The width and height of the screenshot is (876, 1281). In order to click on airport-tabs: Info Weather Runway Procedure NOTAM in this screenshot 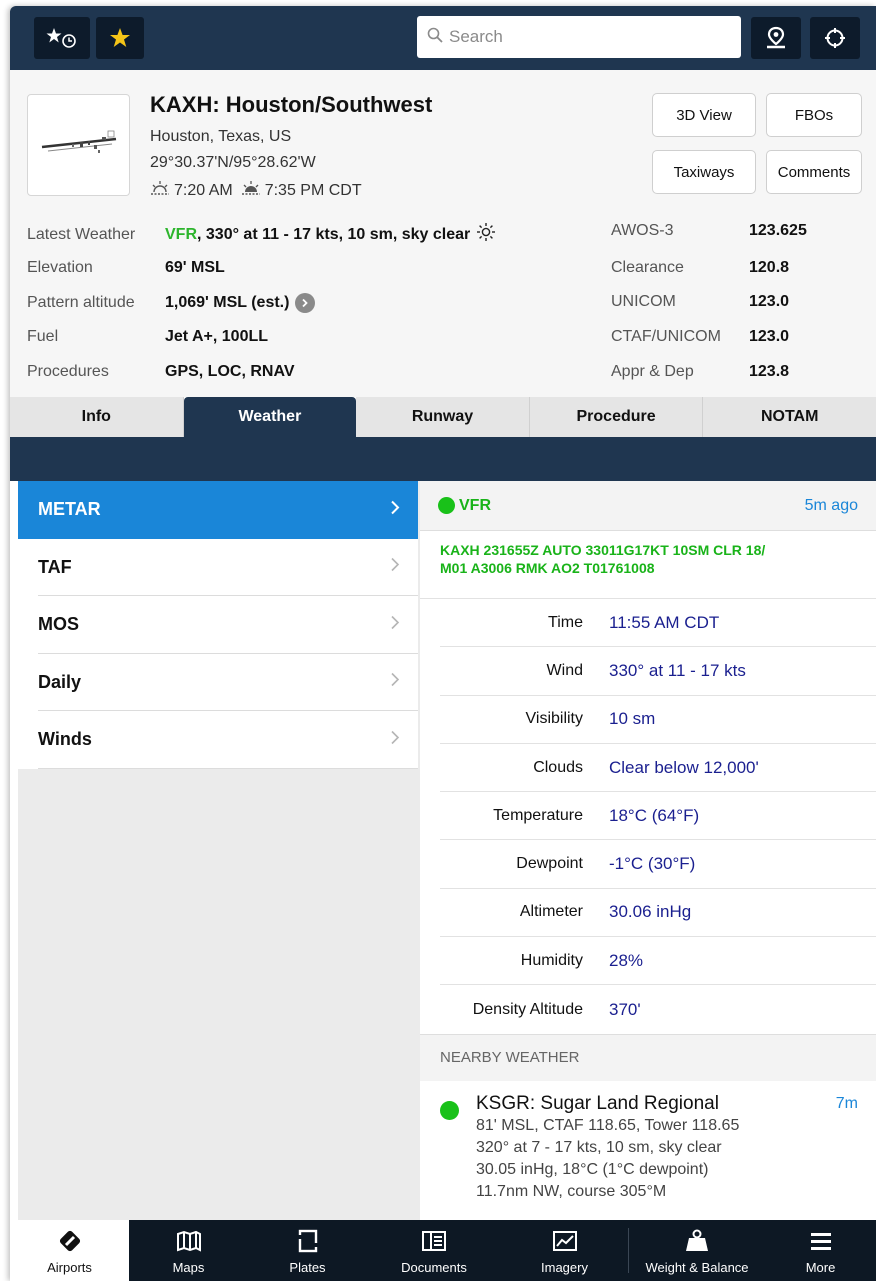, I will do `click(443, 417)`.